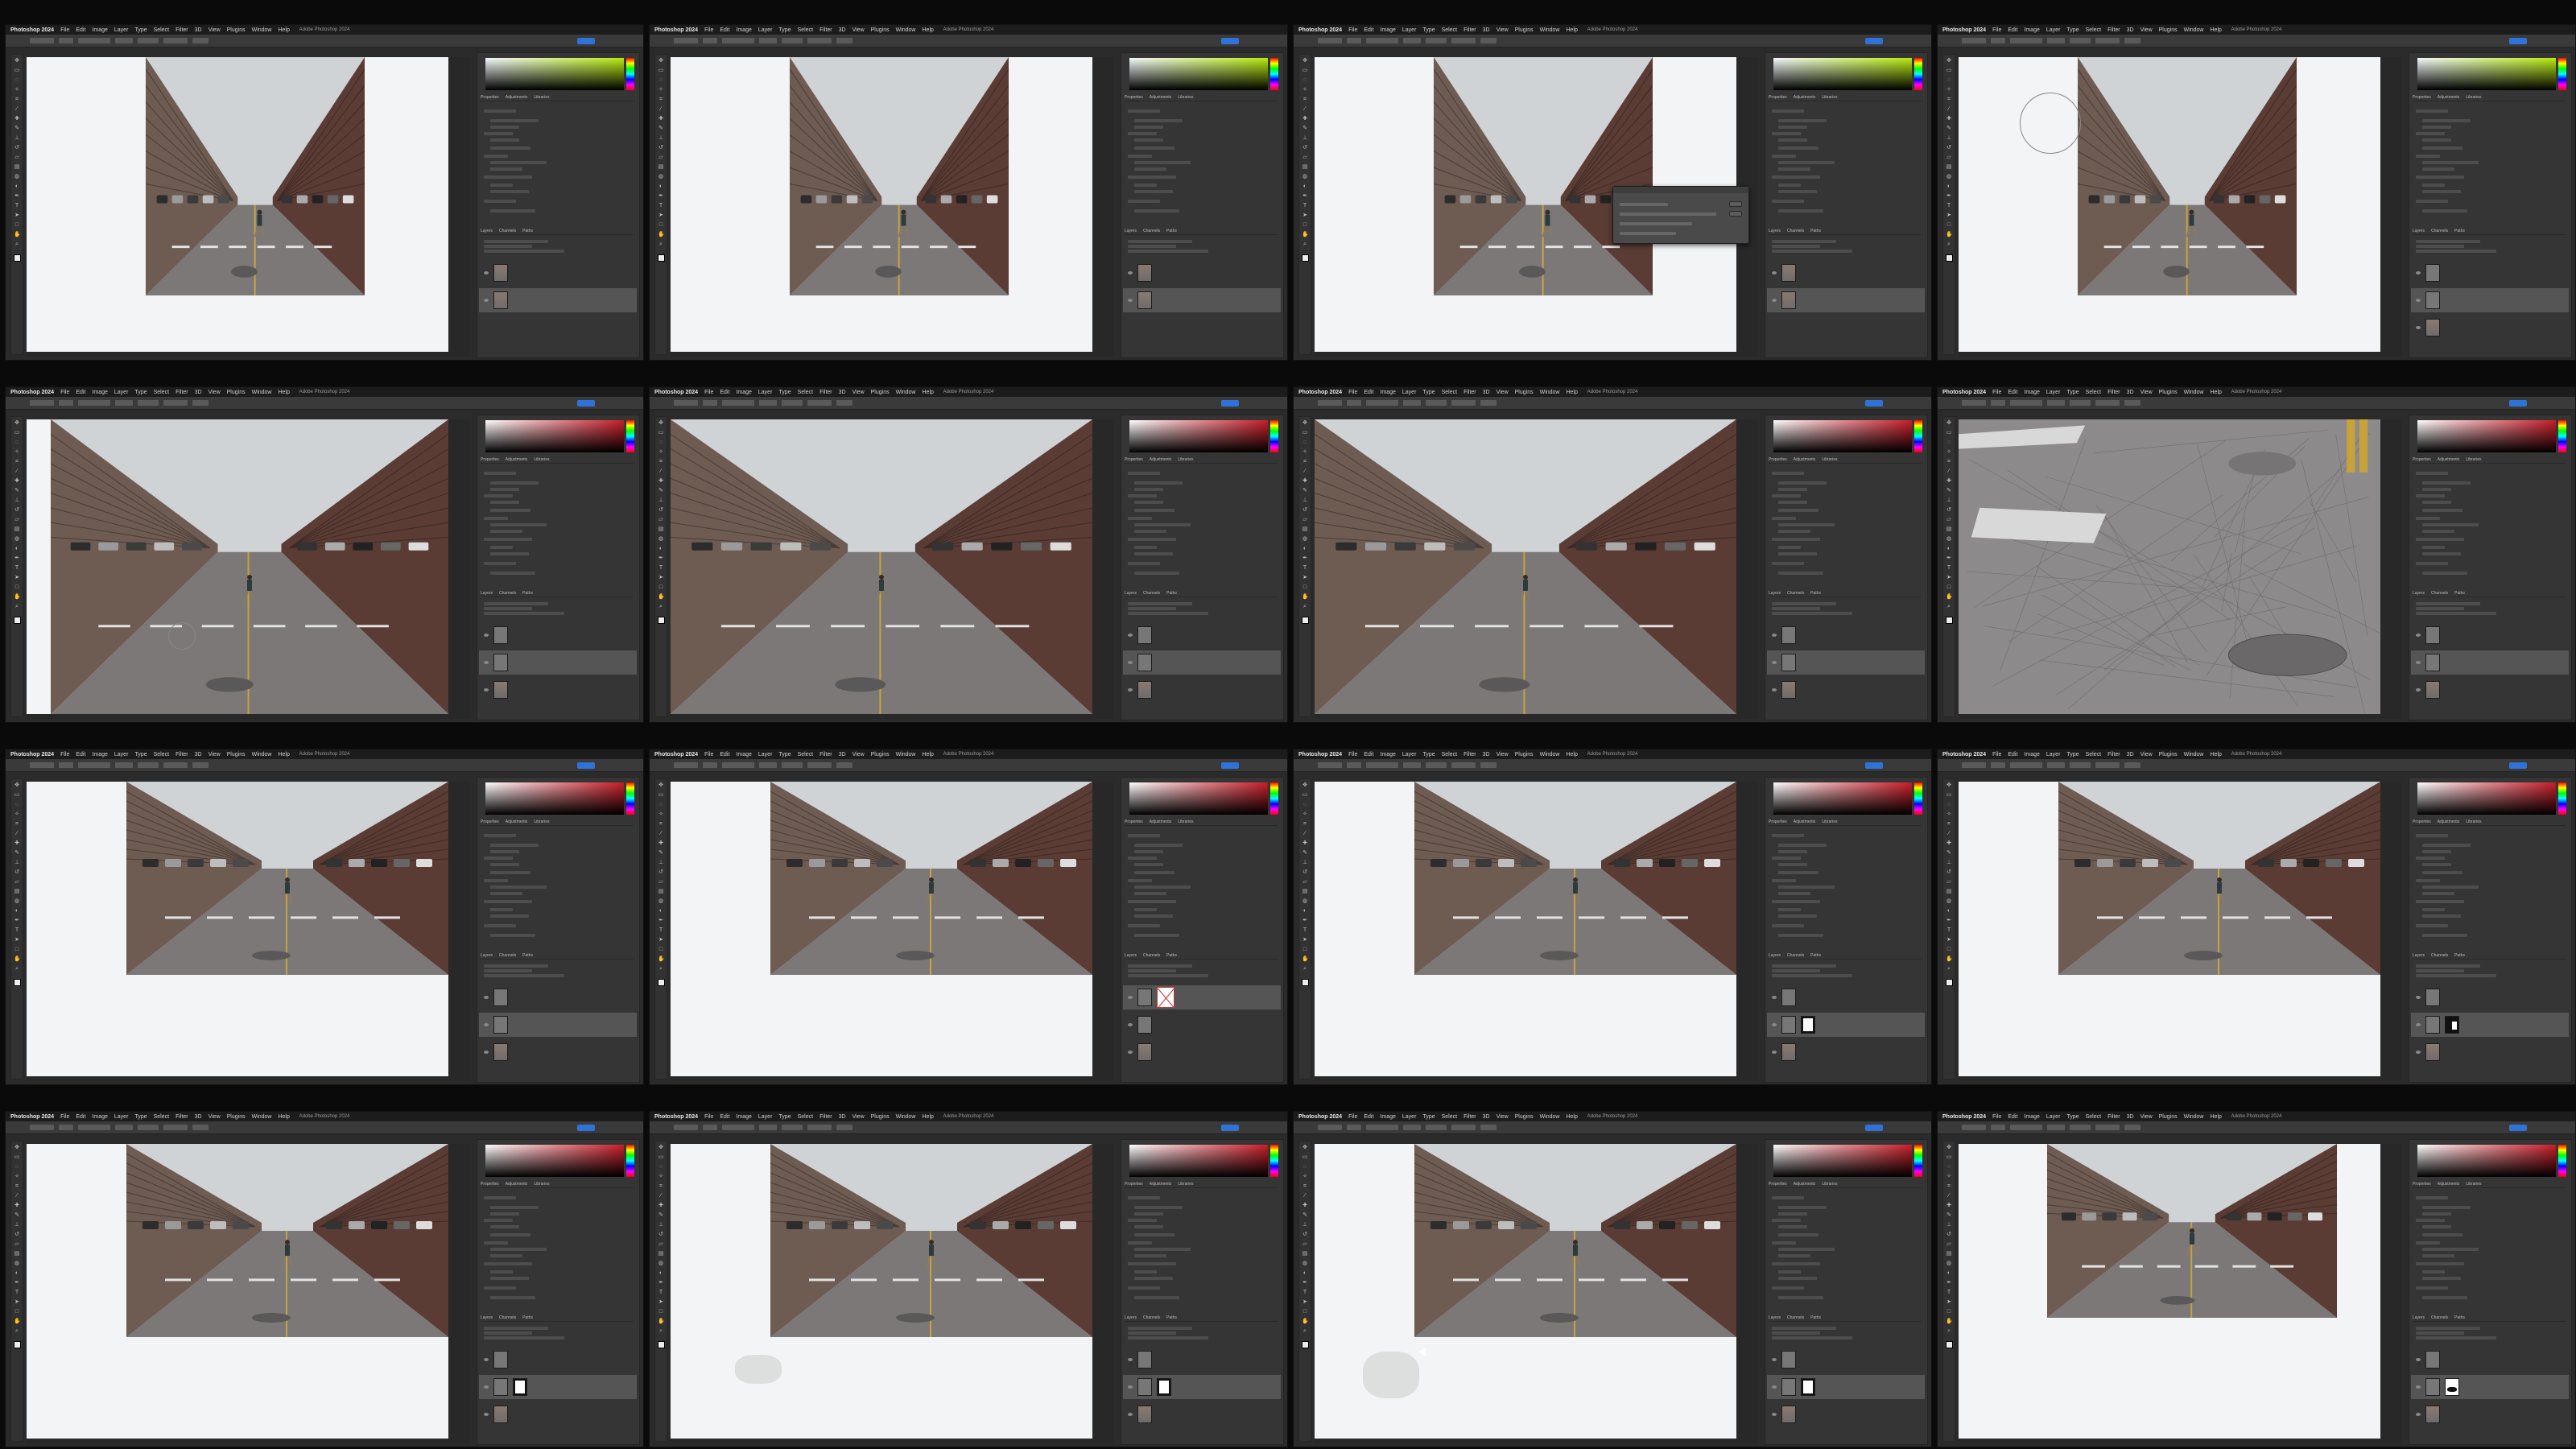  What do you see at coordinates (507, 1318) in the screenshot?
I see `tab-channels: Channels` at bounding box center [507, 1318].